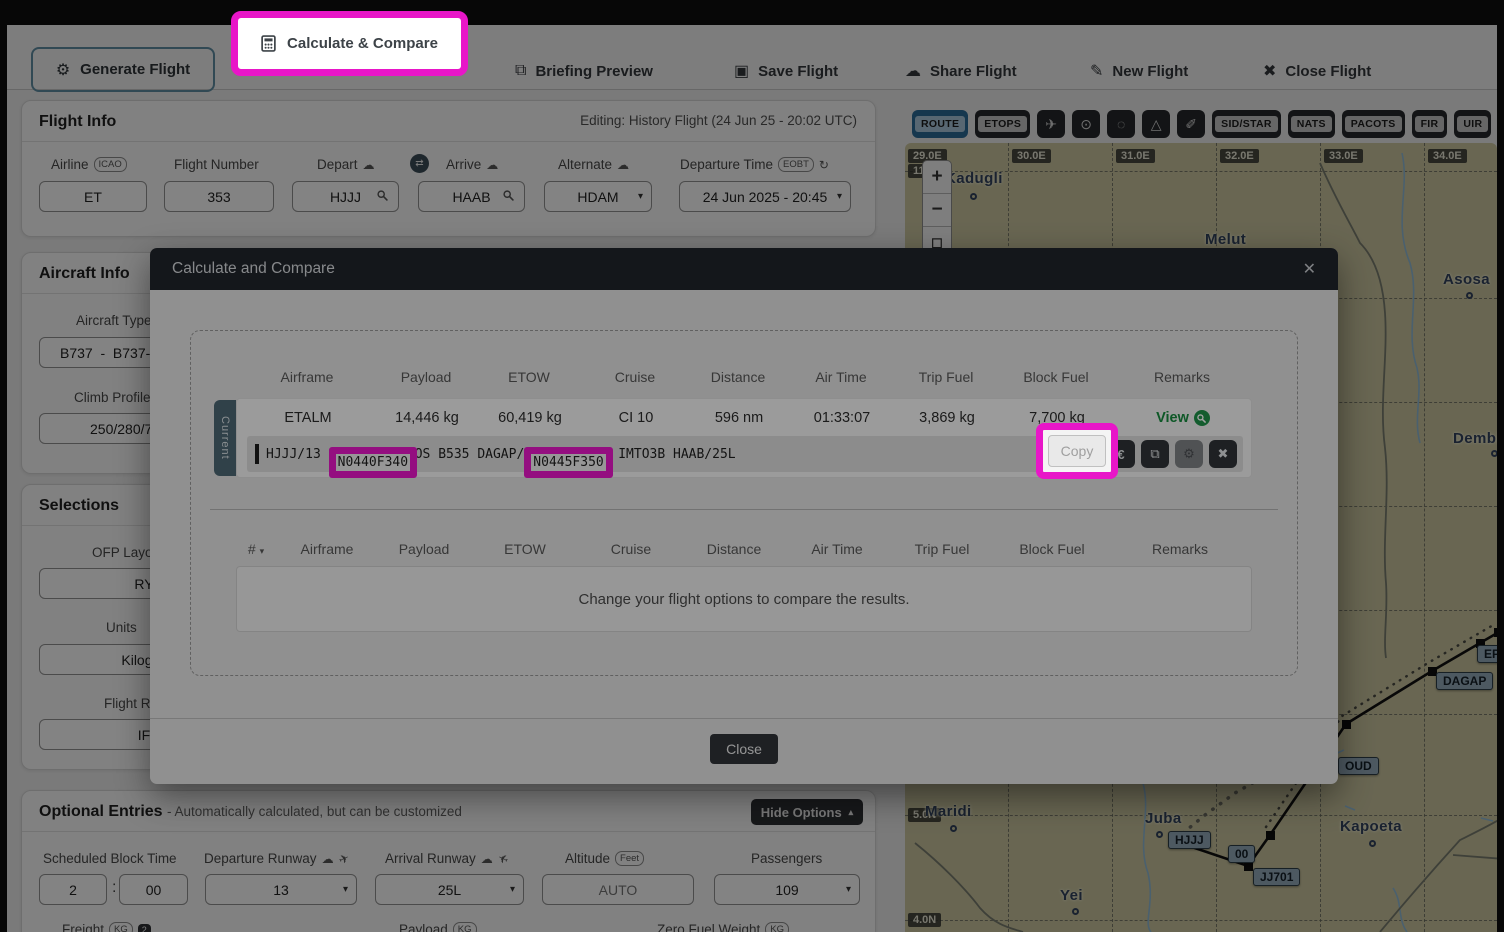 Image resolution: width=1504 pixels, height=932 pixels. I want to click on calculator-icon, so click(268, 43).